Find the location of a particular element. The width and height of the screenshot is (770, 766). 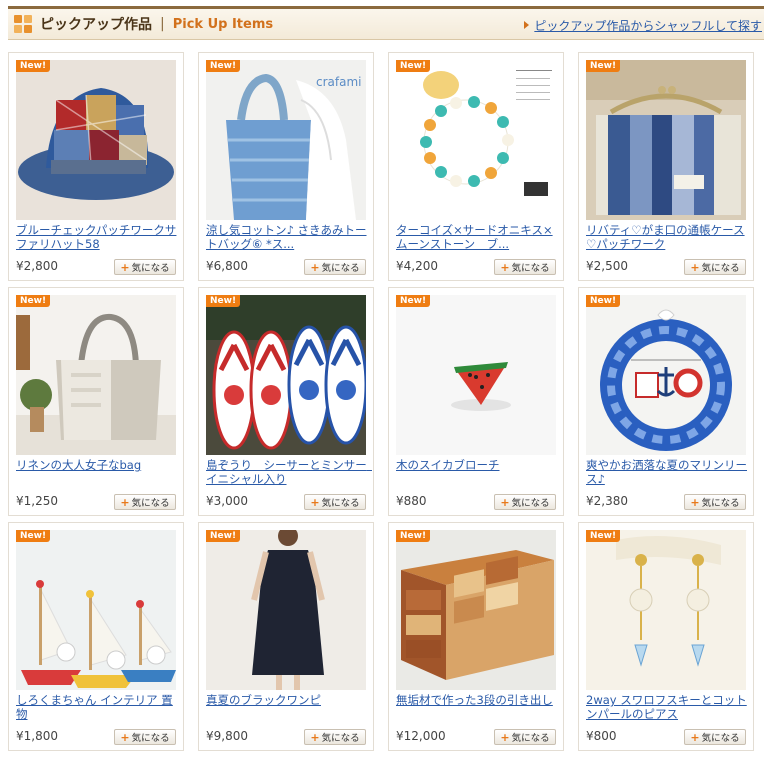

item-price: ¥2,500 is located at coordinates (607, 266).